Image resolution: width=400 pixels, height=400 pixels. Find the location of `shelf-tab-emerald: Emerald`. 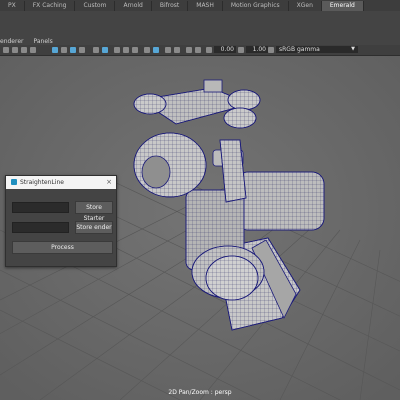

shelf-tab-emerald: Emerald is located at coordinates (342, 6).